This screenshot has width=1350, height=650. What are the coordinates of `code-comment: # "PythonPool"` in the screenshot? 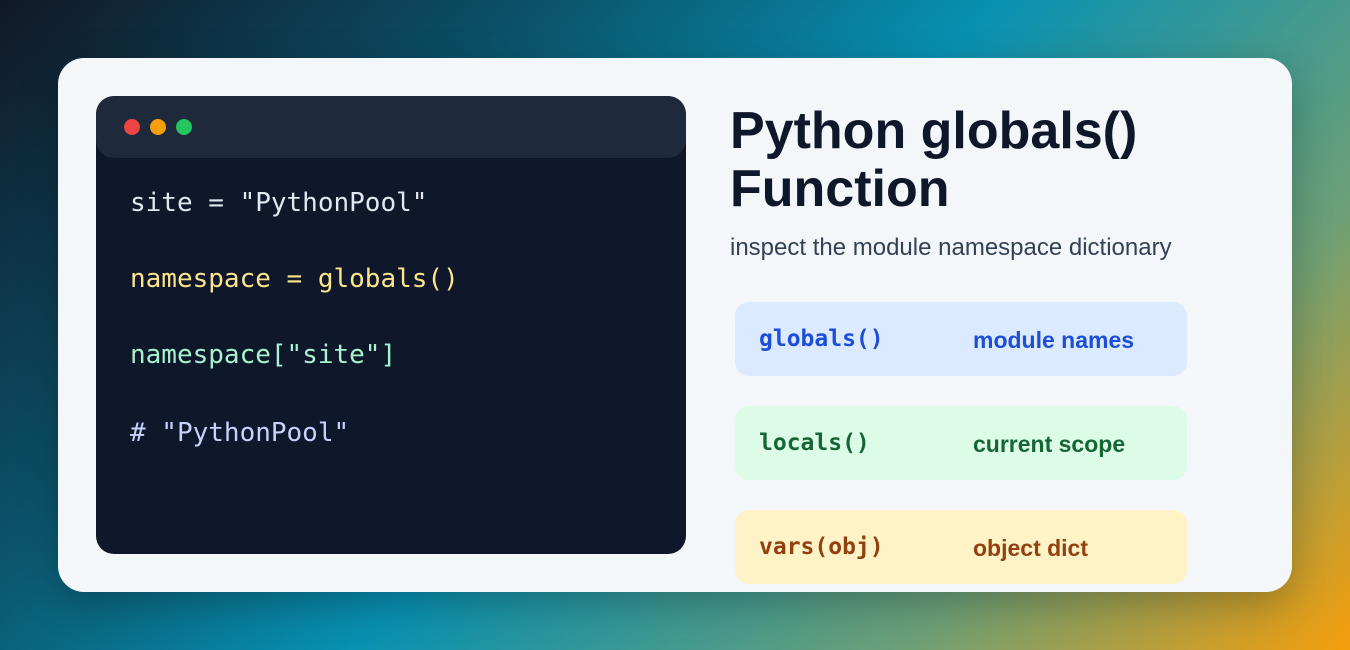 It's located at (240, 433).